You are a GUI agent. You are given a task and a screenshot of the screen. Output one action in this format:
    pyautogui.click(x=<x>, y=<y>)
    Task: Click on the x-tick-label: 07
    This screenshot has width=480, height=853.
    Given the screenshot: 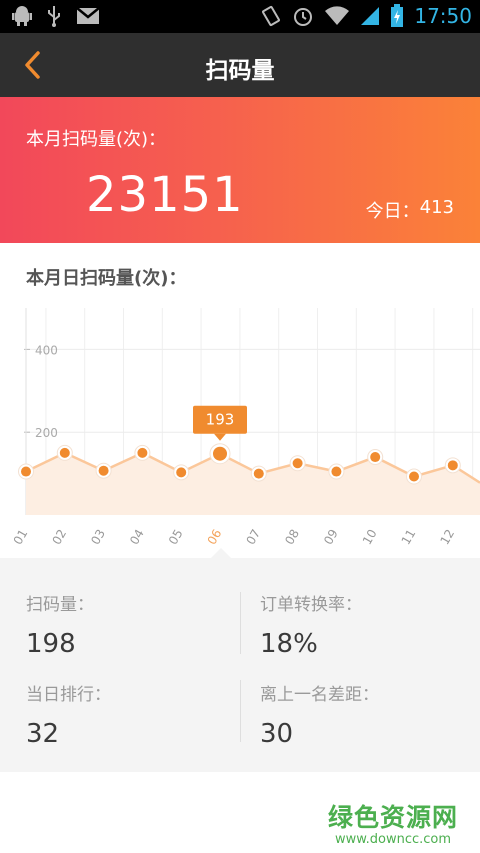 What is the action you would take?
    pyautogui.click(x=253, y=537)
    